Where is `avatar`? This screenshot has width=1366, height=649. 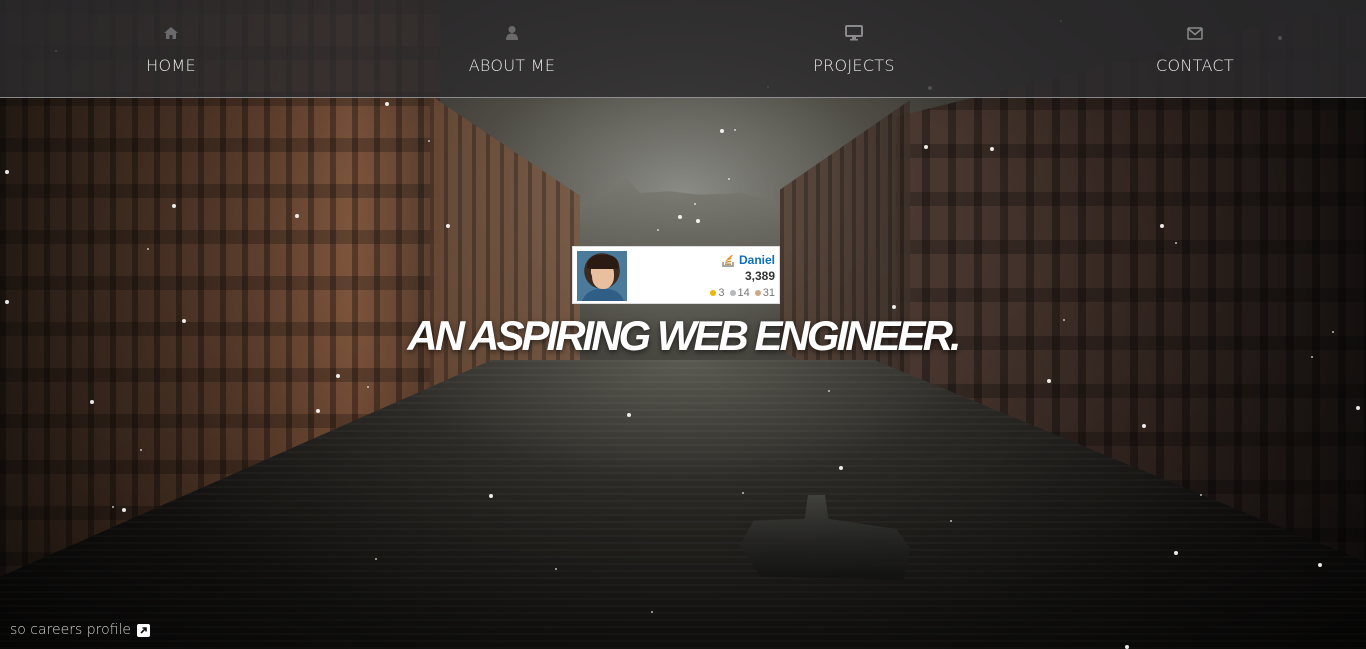 avatar is located at coordinates (602, 276).